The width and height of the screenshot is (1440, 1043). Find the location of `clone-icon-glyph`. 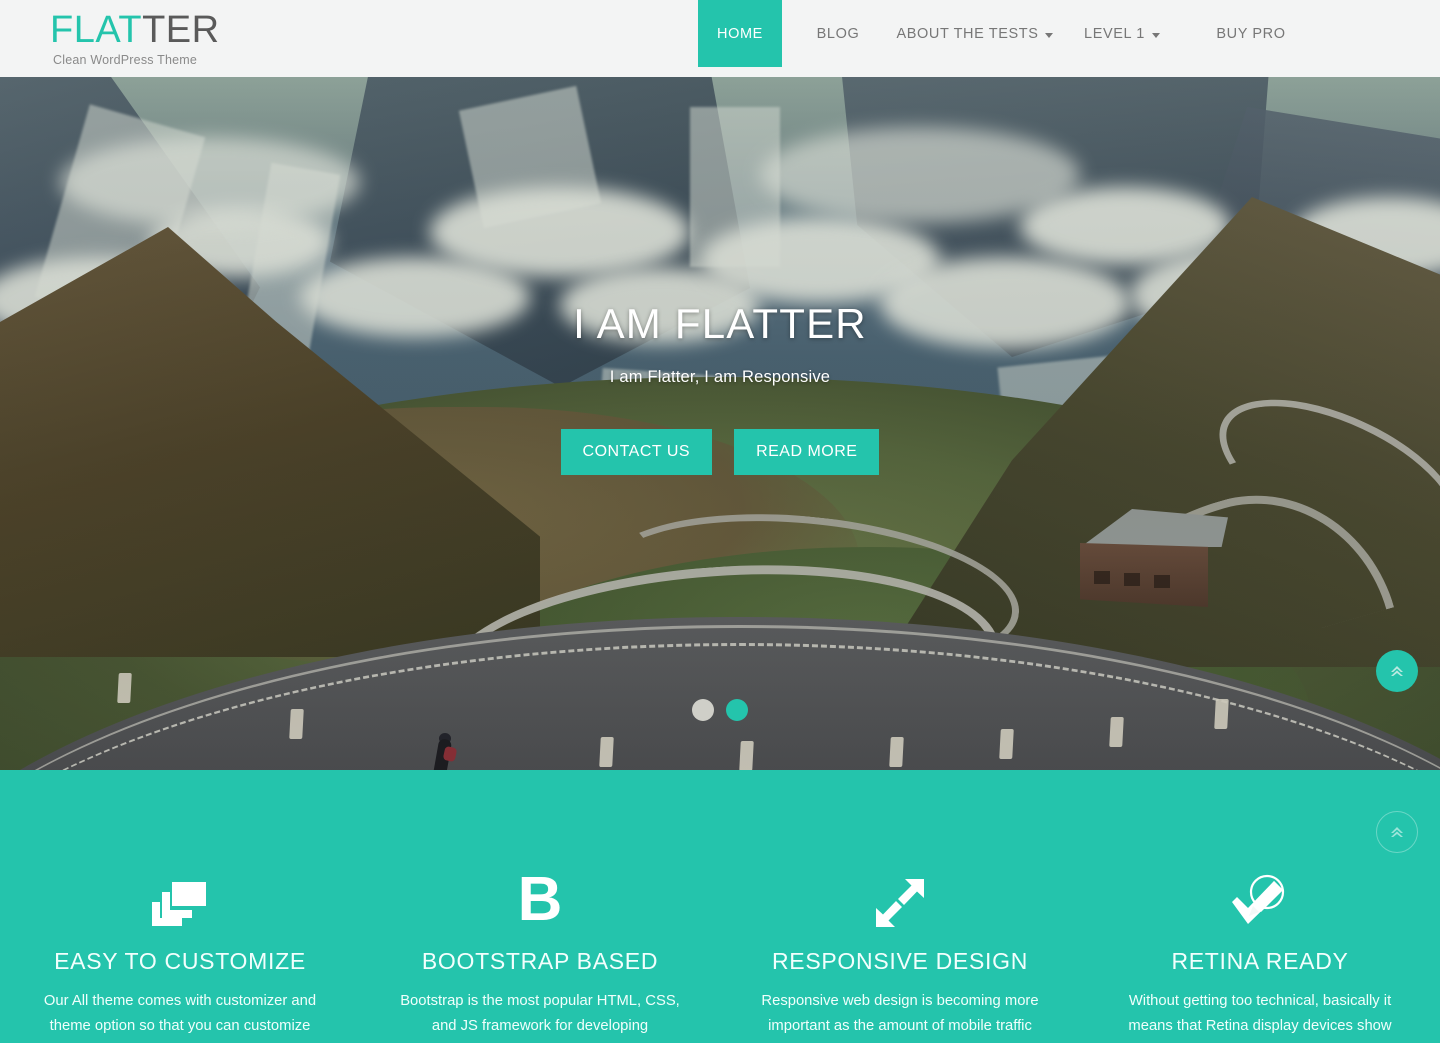

clone-icon-glyph is located at coordinates (179, 904).